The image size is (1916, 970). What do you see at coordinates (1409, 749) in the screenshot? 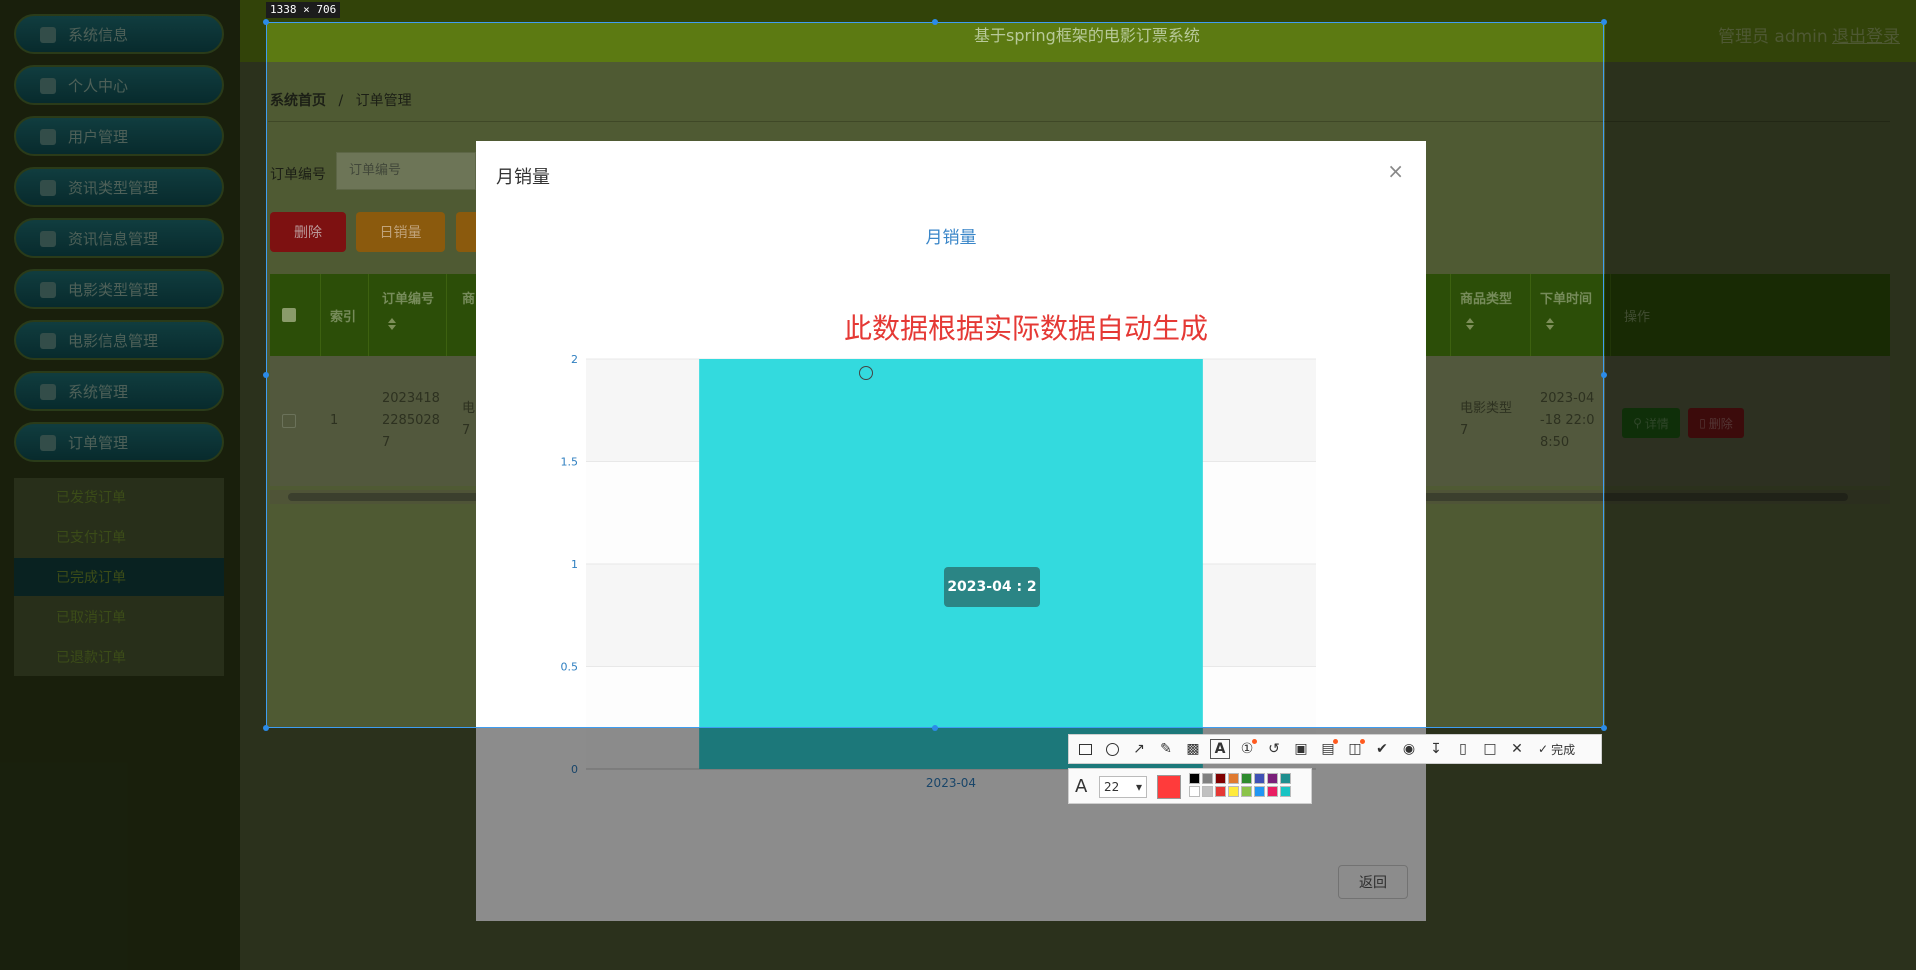
I see `record-icon: ◉` at bounding box center [1409, 749].